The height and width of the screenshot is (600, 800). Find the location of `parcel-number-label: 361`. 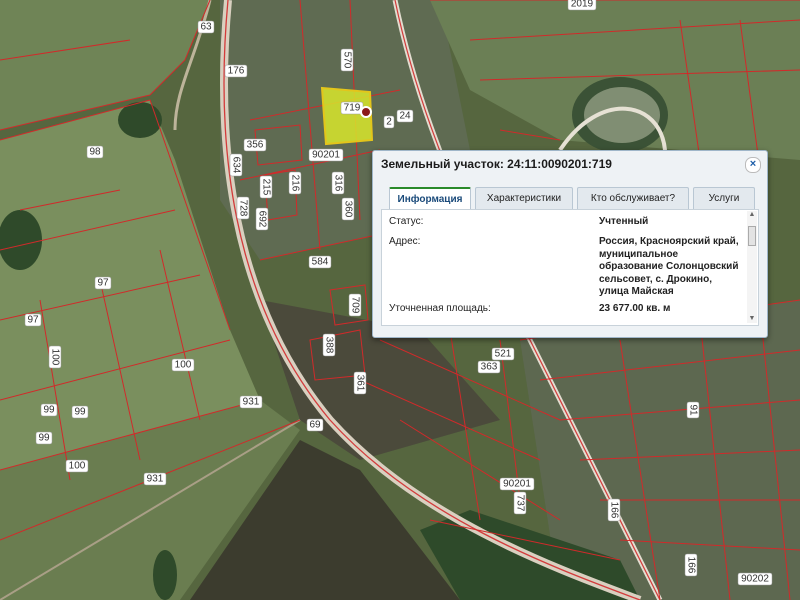

parcel-number-label: 361 is located at coordinates (360, 383).